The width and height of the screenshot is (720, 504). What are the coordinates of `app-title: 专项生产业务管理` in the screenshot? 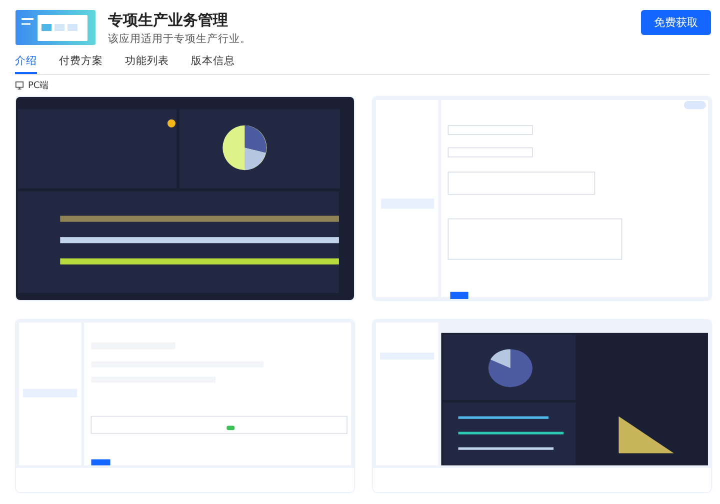 It's located at (168, 20).